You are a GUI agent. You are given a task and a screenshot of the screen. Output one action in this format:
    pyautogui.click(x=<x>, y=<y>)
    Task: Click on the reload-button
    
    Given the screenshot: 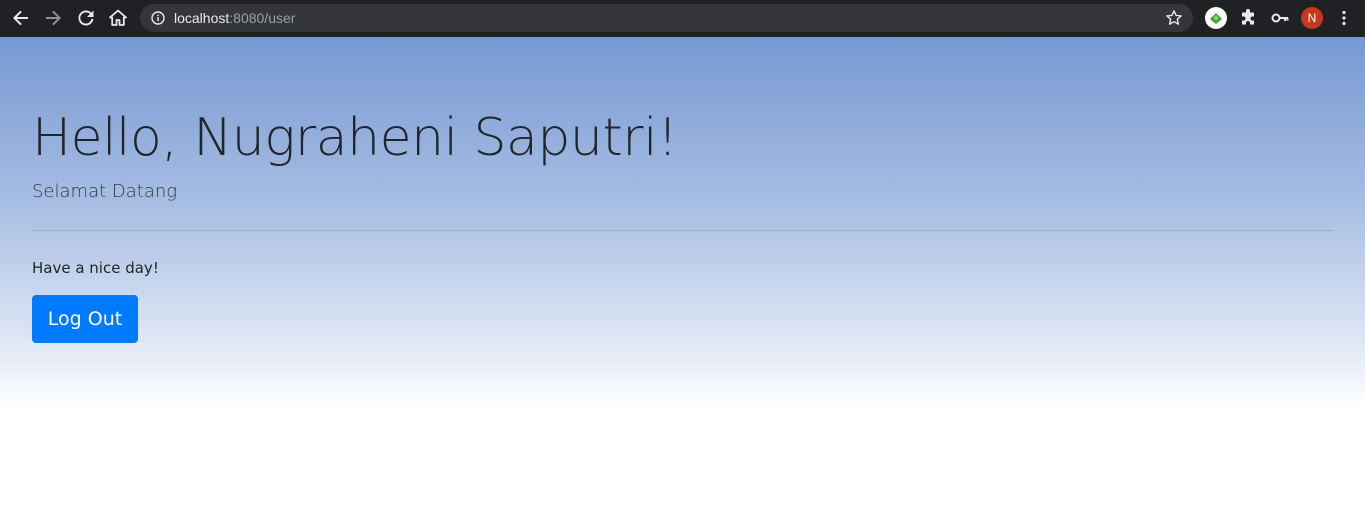 What is the action you would take?
    pyautogui.click(x=86, y=18)
    